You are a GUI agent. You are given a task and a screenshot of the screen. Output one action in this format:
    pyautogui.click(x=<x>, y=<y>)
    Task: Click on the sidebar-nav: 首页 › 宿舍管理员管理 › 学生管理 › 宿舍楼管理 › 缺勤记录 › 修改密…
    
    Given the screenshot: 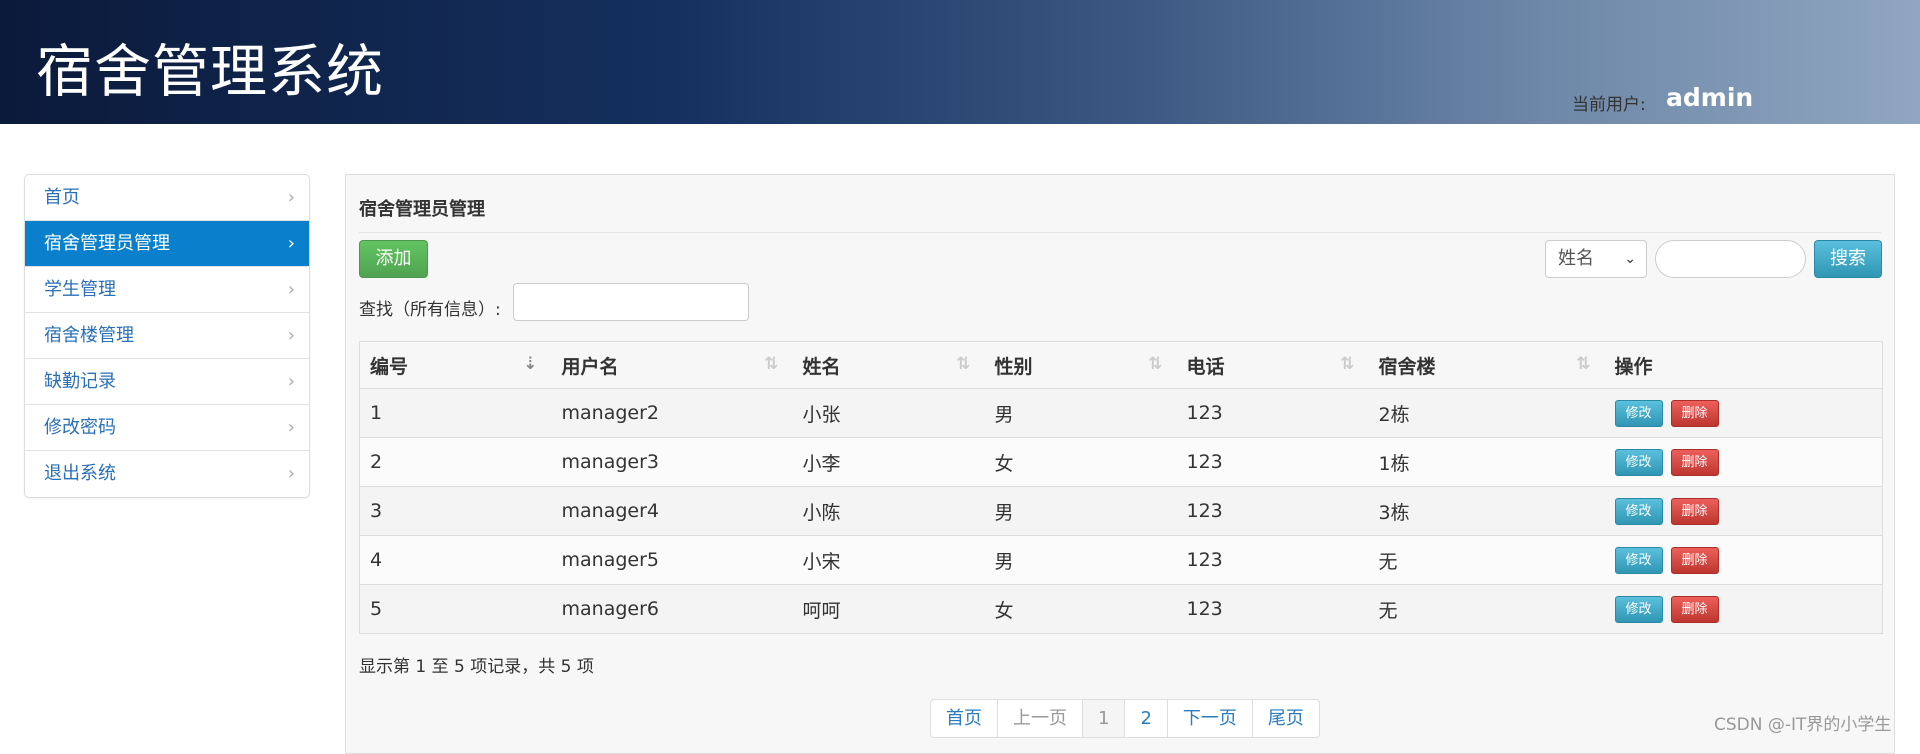 What is the action you would take?
    pyautogui.click(x=167, y=336)
    